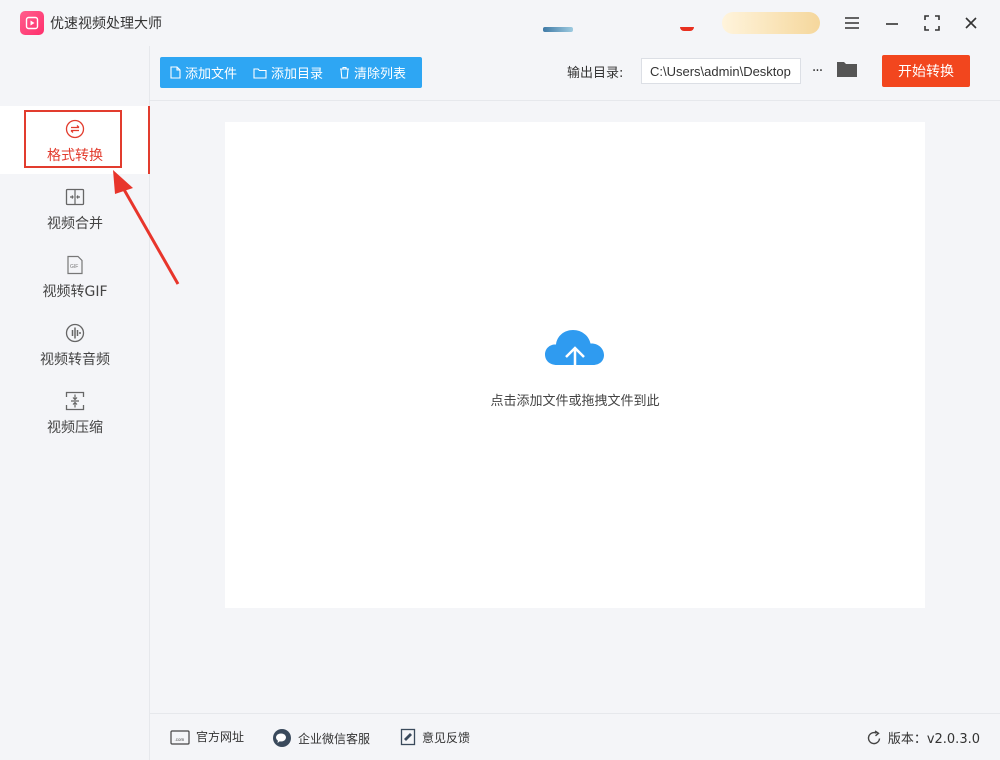 The height and width of the screenshot is (760, 1000). I want to click on menu-icon, so click(852, 23).